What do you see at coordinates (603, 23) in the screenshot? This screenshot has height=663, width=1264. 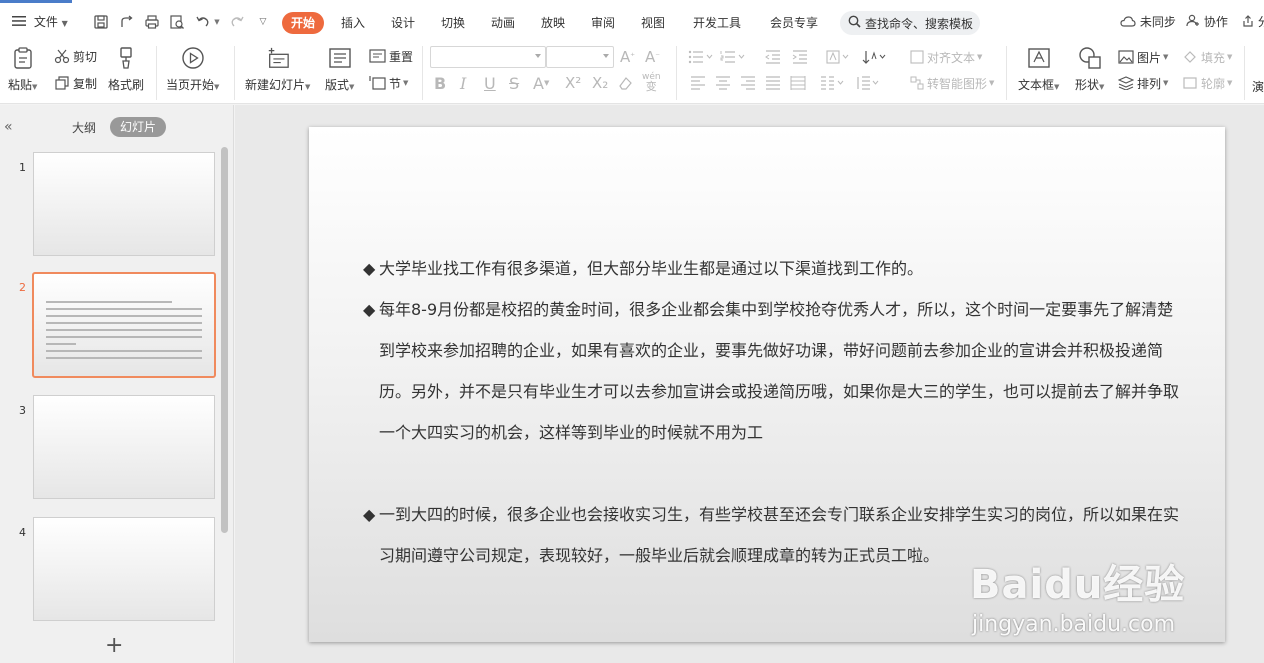 I see `tab-review: 审阅` at bounding box center [603, 23].